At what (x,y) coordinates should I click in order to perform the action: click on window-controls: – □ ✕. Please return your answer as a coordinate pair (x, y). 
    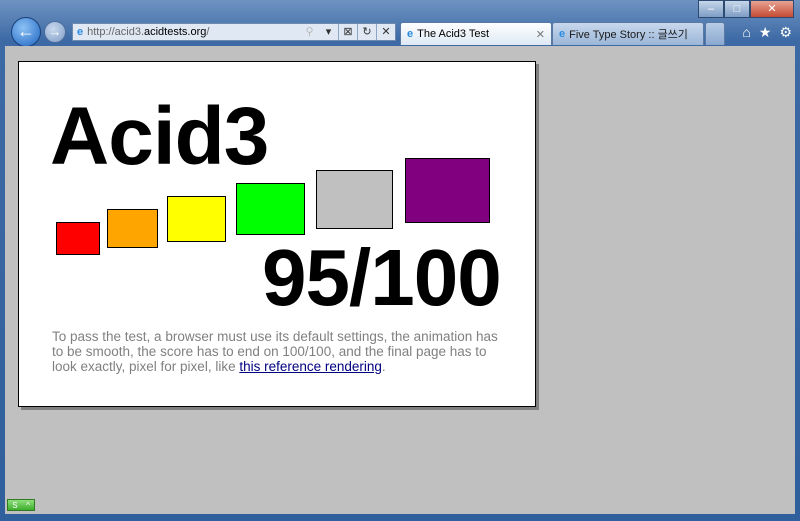
    Looking at the image, I should click on (746, 9).